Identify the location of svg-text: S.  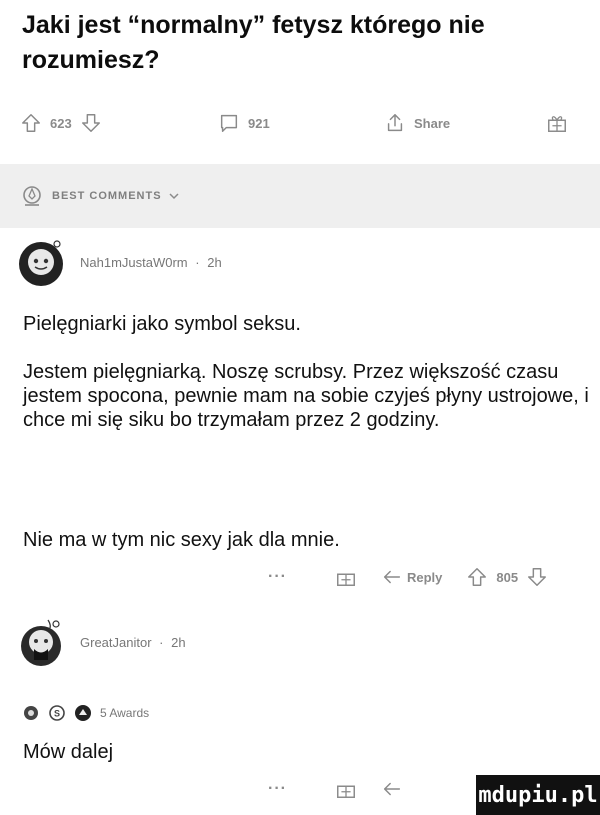
(57, 714).